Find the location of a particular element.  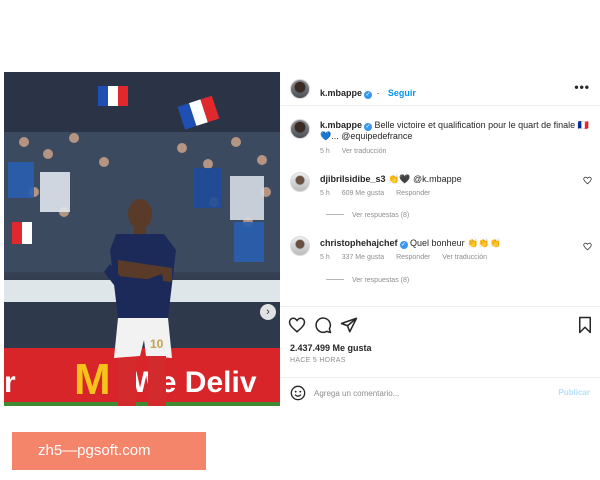

emoji-smiley-icon is located at coordinates (298, 393).